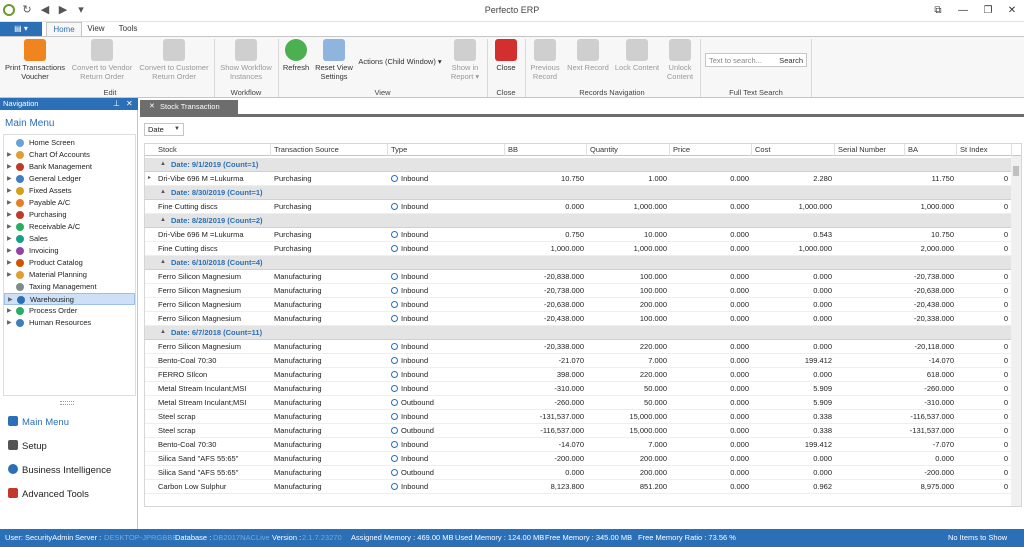 The height and width of the screenshot is (547, 1024). Describe the element at coordinates (680, 60) in the screenshot. I see `unlock-content-button: Unlock Content` at that location.